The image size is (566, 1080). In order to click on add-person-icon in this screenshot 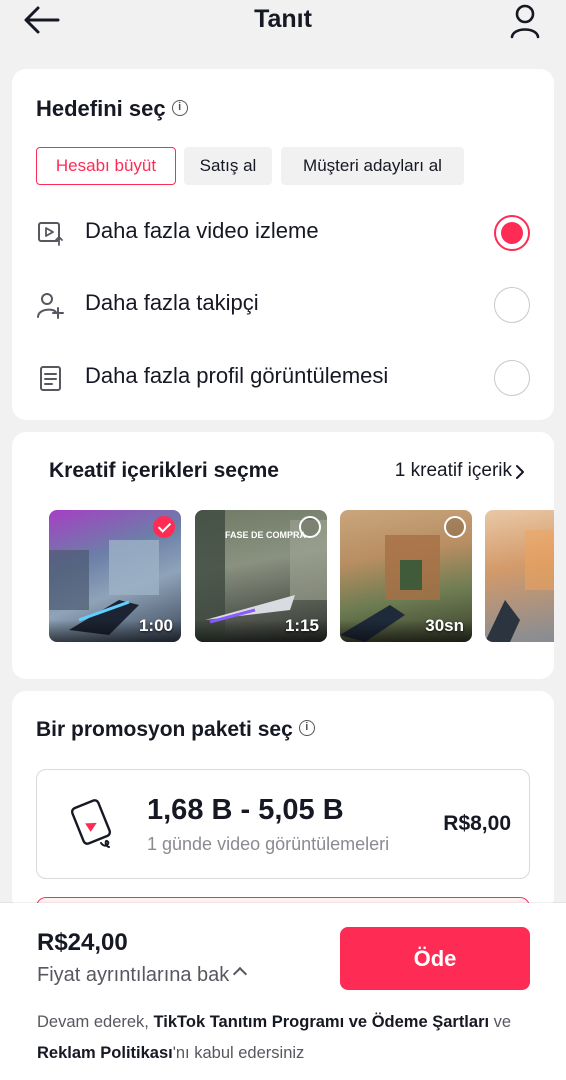, I will do `click(50, 306)`.